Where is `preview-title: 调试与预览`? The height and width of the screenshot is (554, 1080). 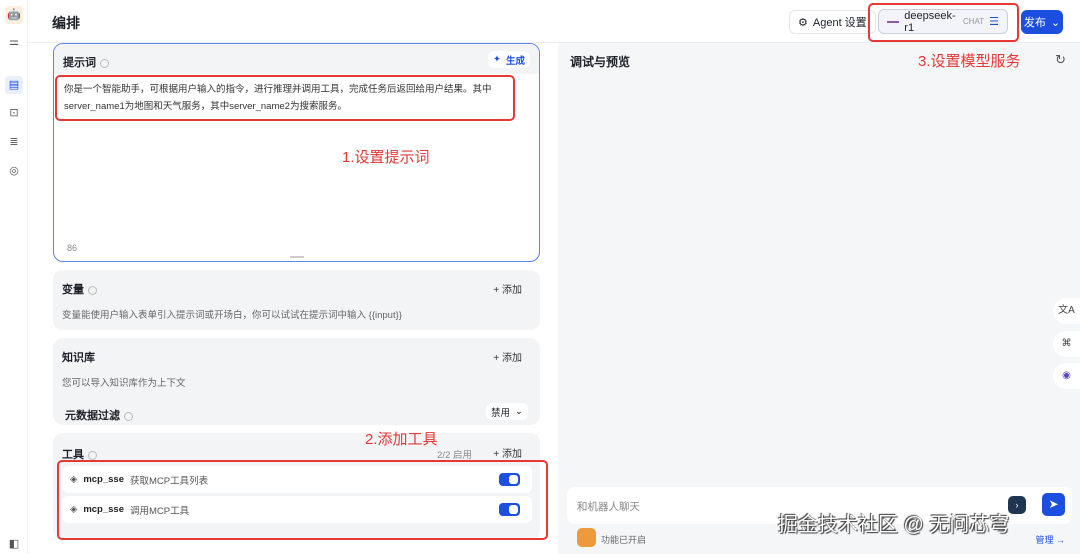
preview-title: 调试与预览 is located at coordinates (600, 62).